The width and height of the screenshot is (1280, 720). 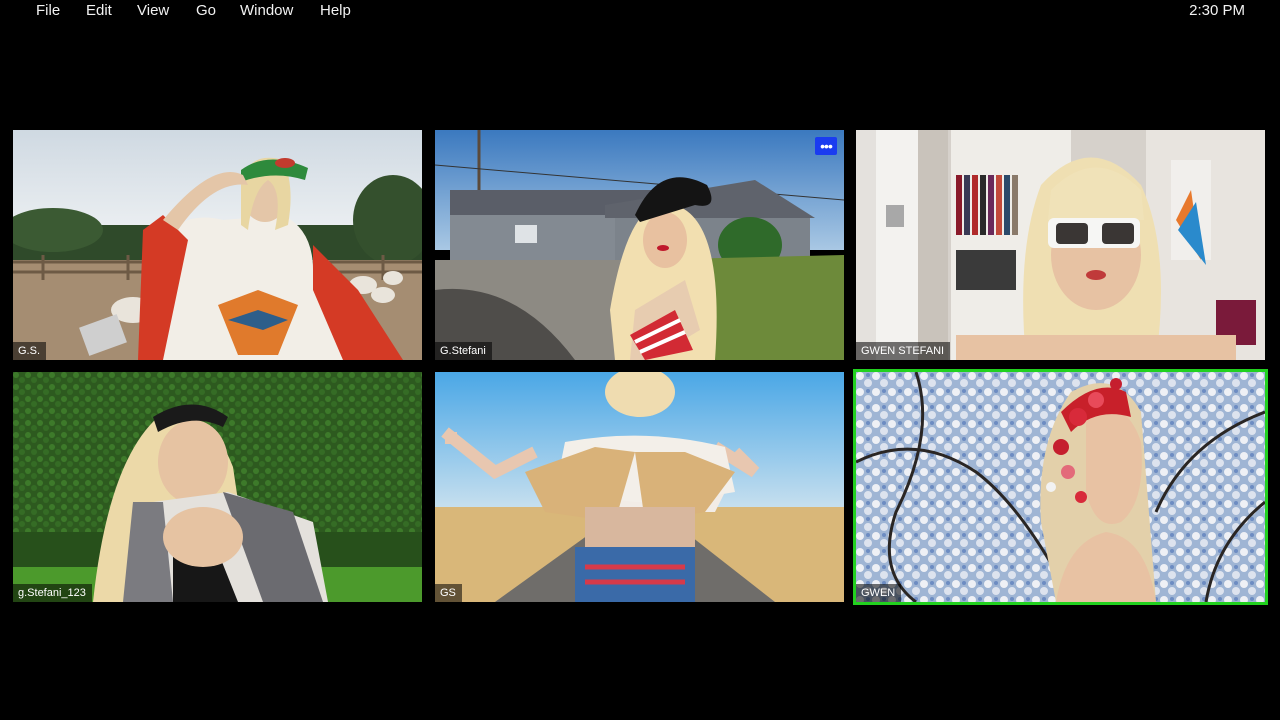 What do you see at coordinates (903, 351) in the screenshot?
I see `participant-name: GWEN STEFANI` at bounding box center [903, 351].